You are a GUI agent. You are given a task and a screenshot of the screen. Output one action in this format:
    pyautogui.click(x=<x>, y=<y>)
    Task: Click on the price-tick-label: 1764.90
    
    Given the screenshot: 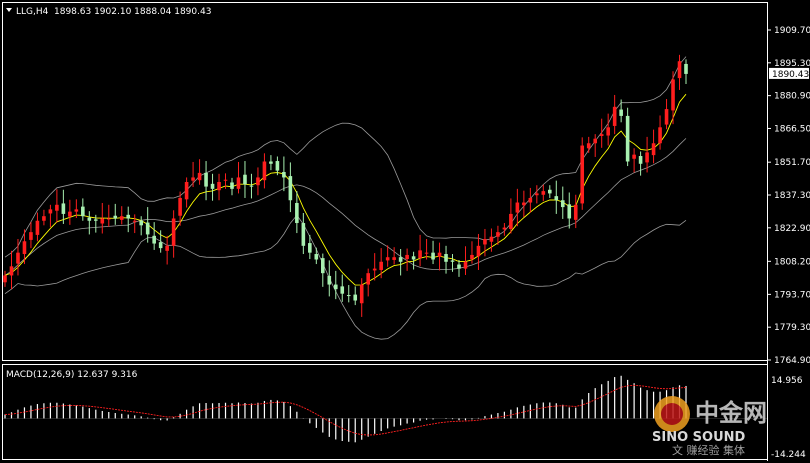 What is the action you would take?
    pyautogui.click(x=792, y=361)
    